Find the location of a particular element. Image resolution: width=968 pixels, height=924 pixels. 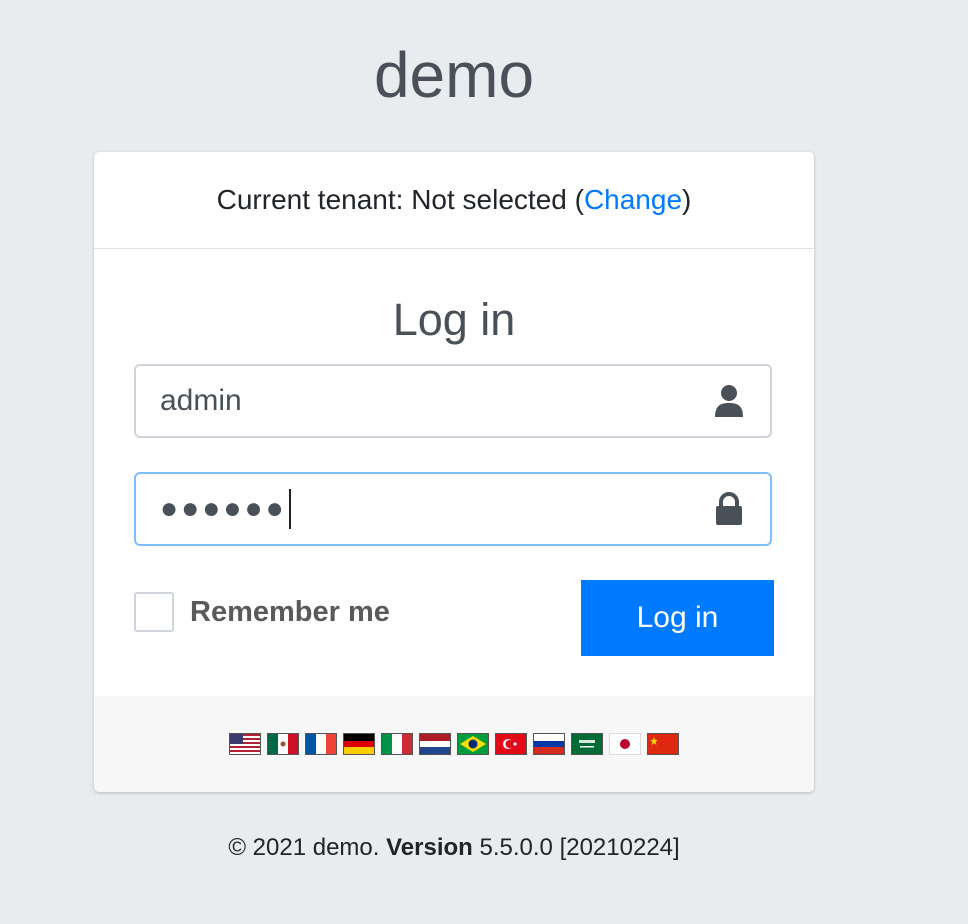

flag-germany-icon is located at coordinates (359, 744).